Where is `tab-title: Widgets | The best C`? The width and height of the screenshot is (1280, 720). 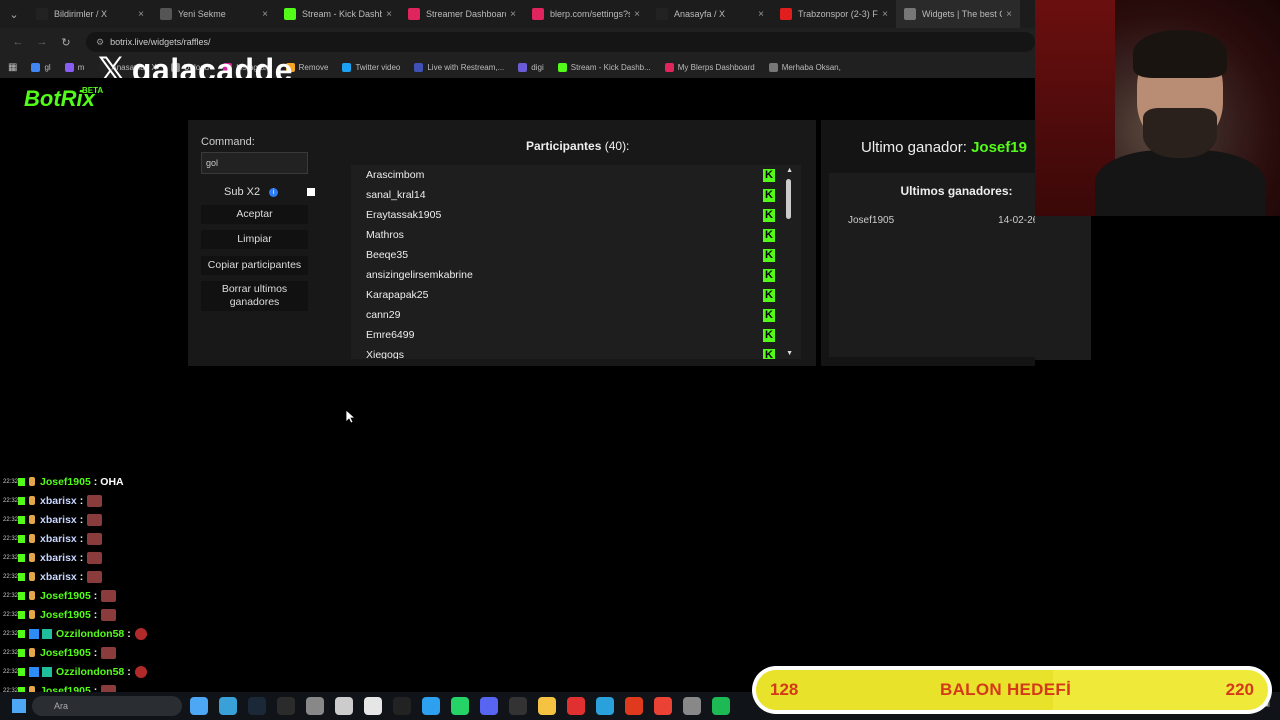
tab-title: Widgets | The best C is located at coordinates (962, 14).